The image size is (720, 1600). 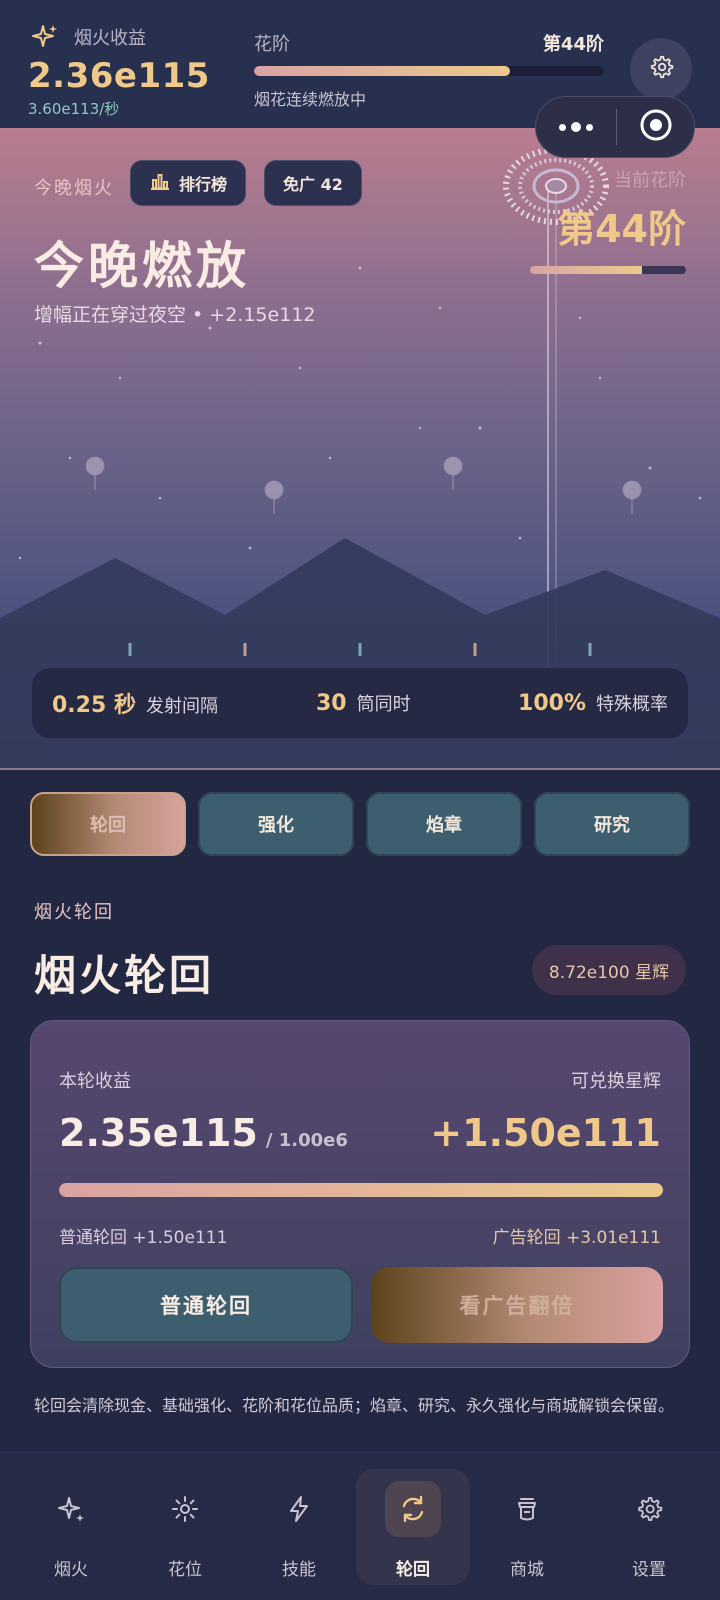 What do you see at coordinates (527, 1509) in the screenshot?
I see `shop-icon` at bounding box center [527, 1509].